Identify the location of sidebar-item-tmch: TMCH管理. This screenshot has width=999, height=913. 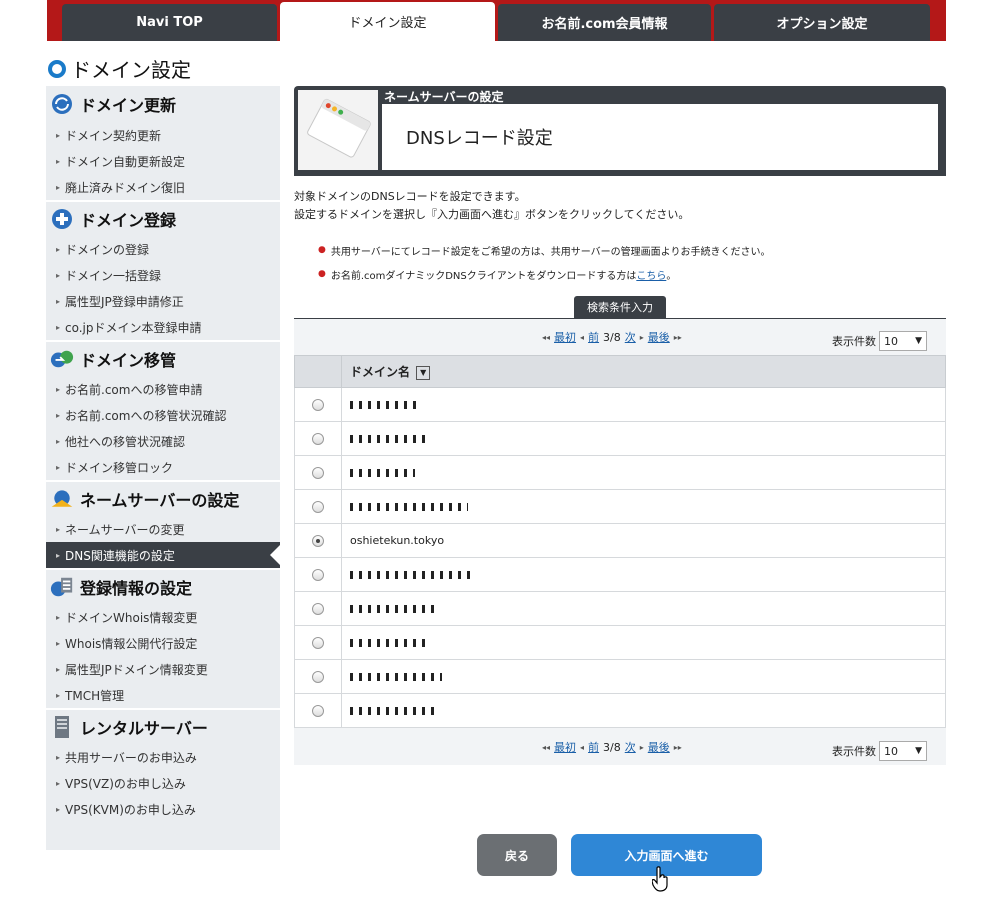
(163, 695).